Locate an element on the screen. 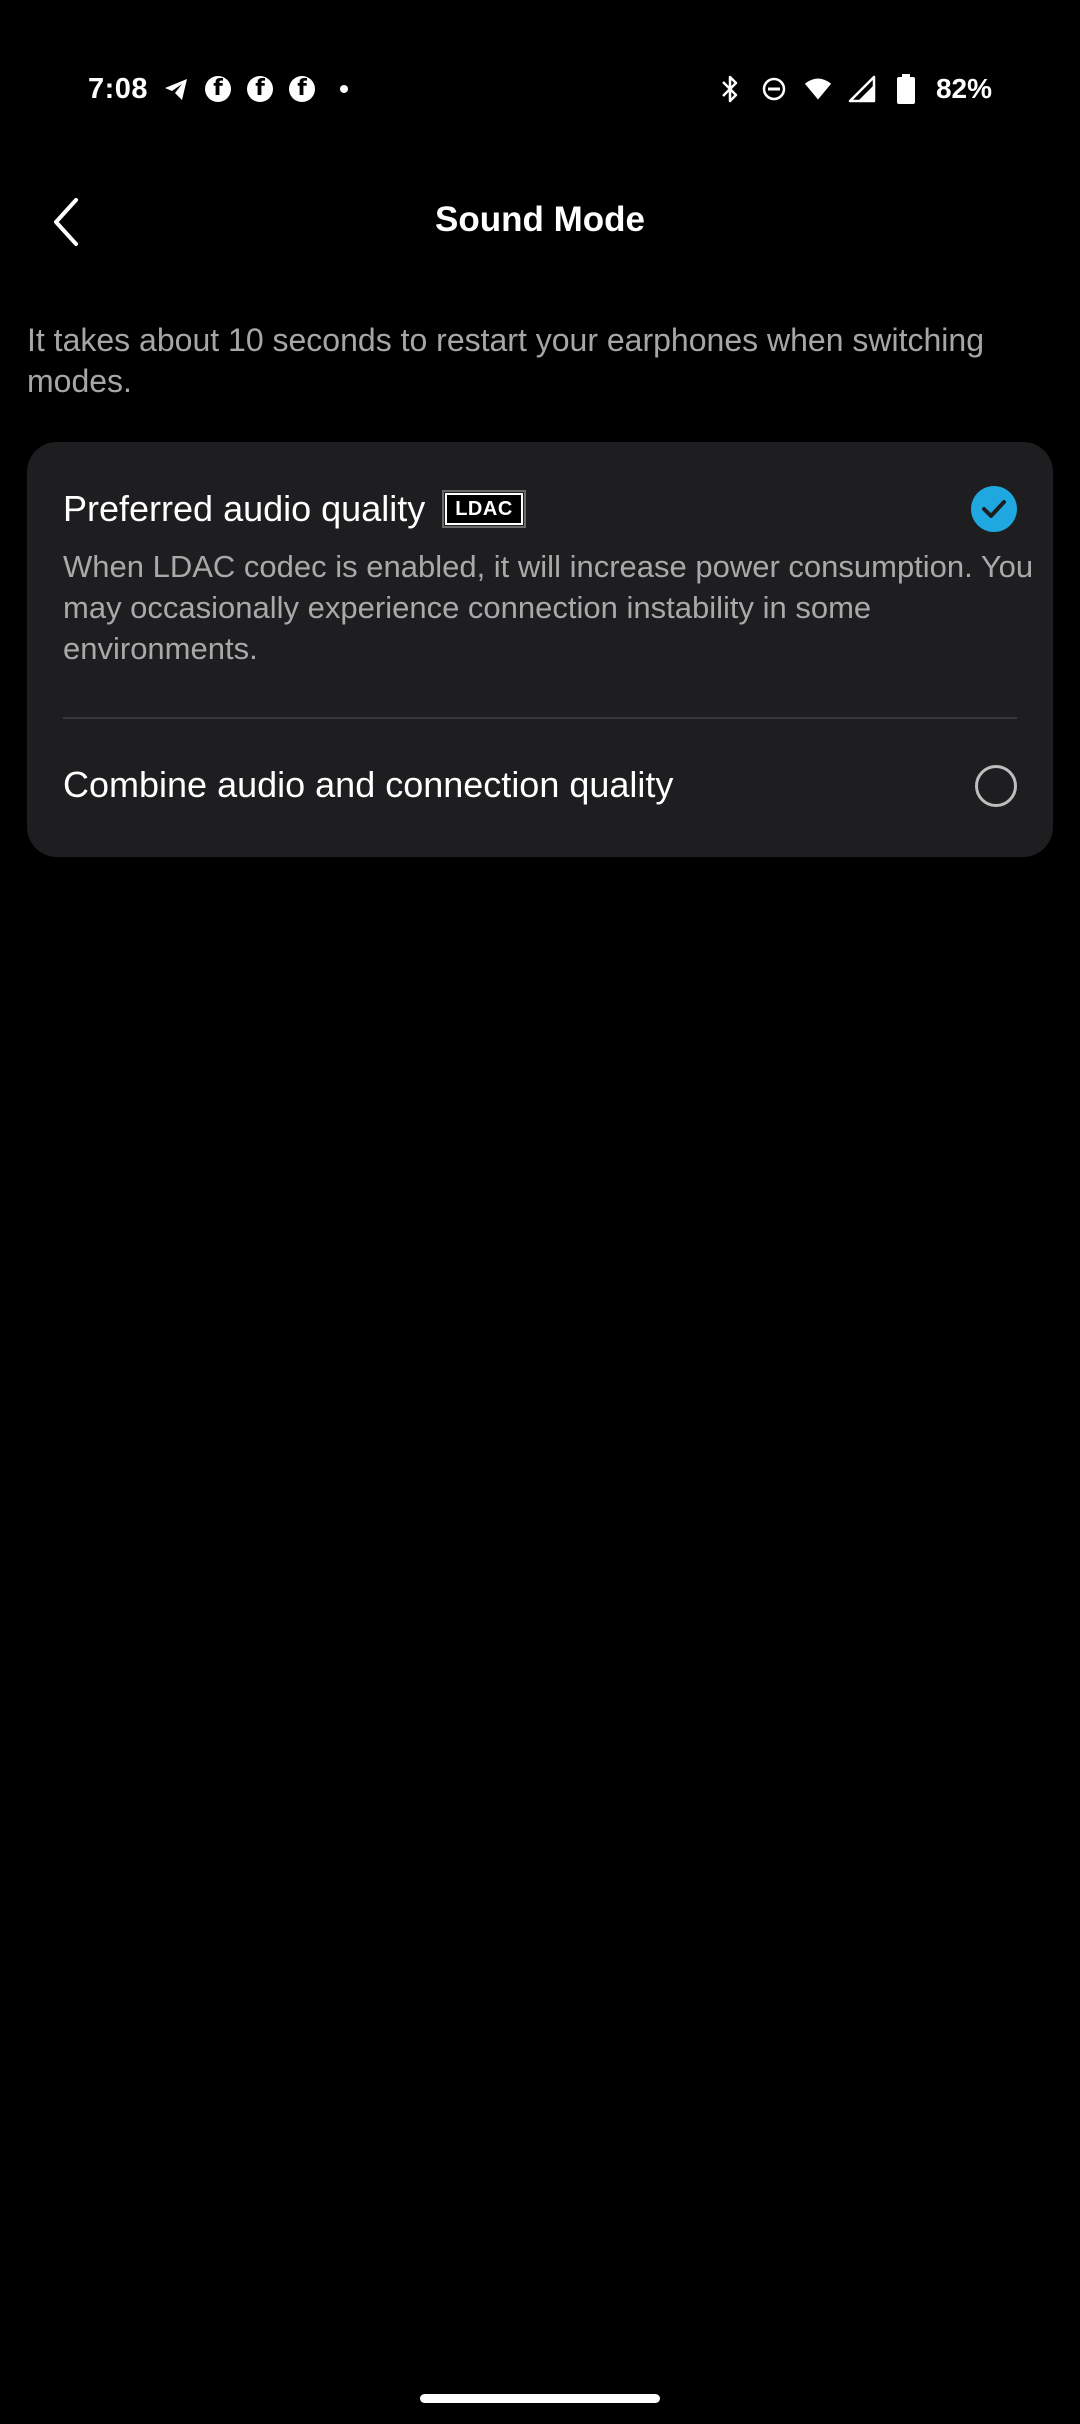 The height and width of the screenshot is (2424, 1080). page-title: Sound Mode is located at coordinates (540, 219).